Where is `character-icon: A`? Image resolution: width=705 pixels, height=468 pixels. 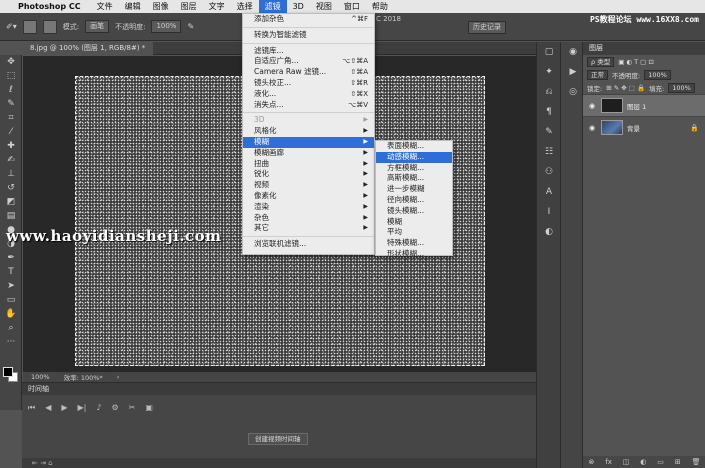 character-icon: A is located at coordinates (549, 192).